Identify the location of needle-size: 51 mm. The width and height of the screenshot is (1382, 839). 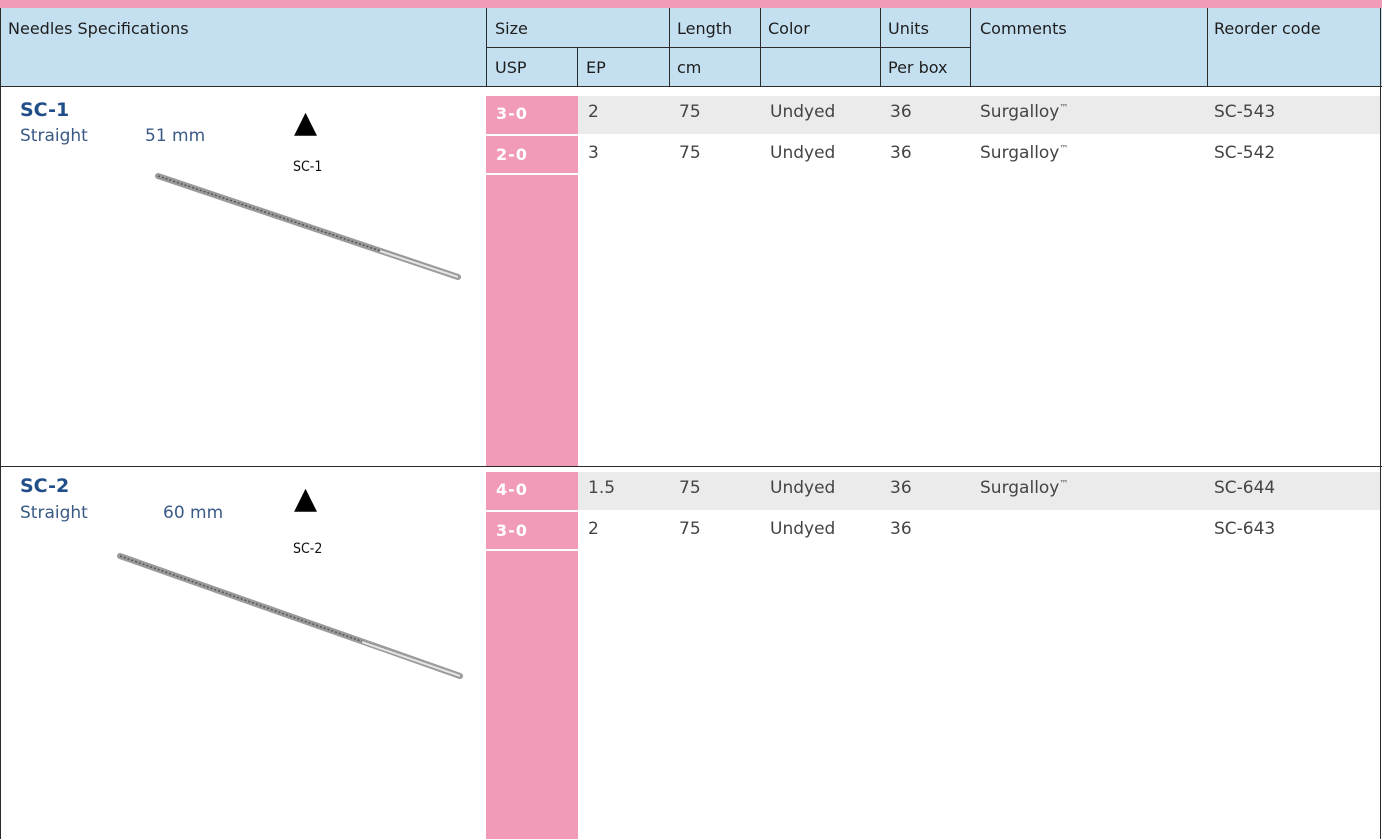
(175, 136).